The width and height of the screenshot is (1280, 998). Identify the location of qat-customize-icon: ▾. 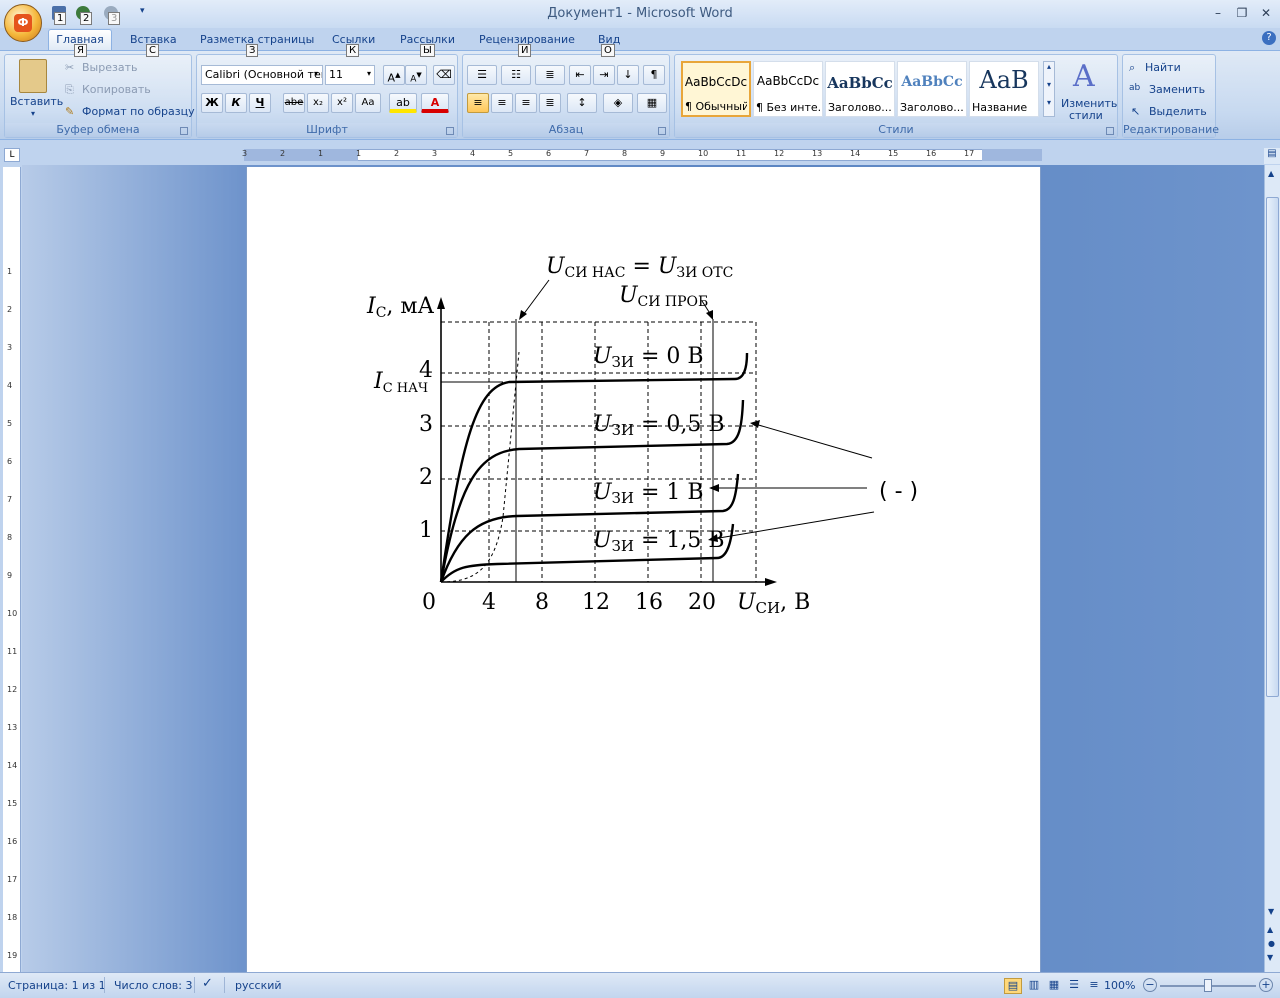
(142, 11).